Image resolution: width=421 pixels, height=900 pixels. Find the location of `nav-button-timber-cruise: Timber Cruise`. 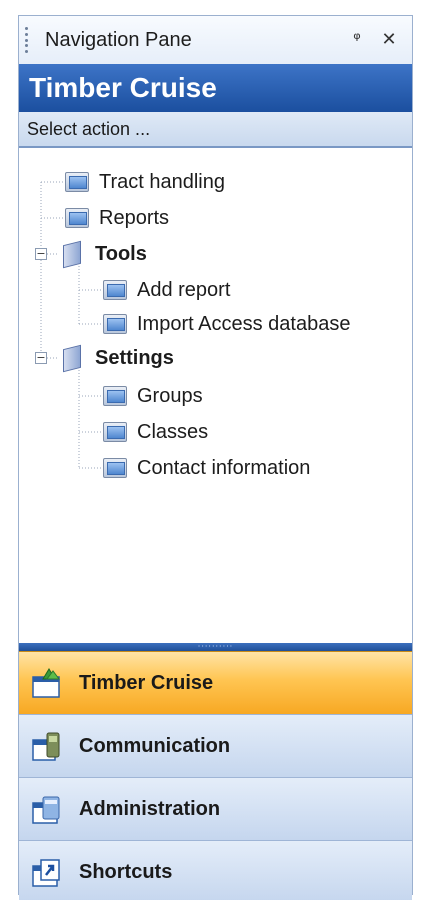

nav-button-timber-cruise: Timber Cruise is located at coordinates (215, 682).